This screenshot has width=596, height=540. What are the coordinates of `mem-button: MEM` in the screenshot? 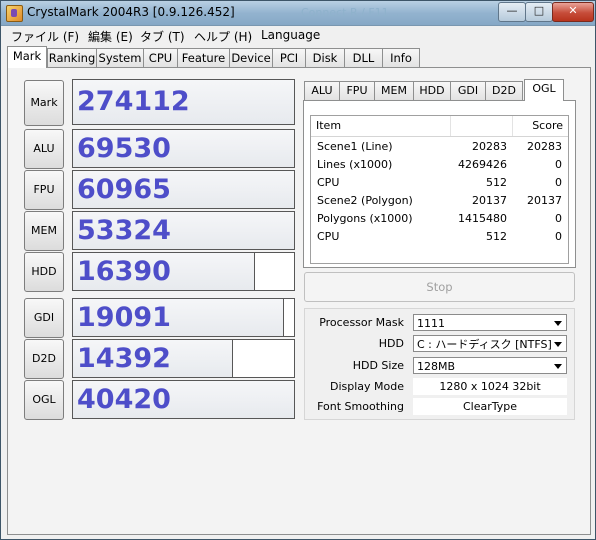 It's located at (44, 231).